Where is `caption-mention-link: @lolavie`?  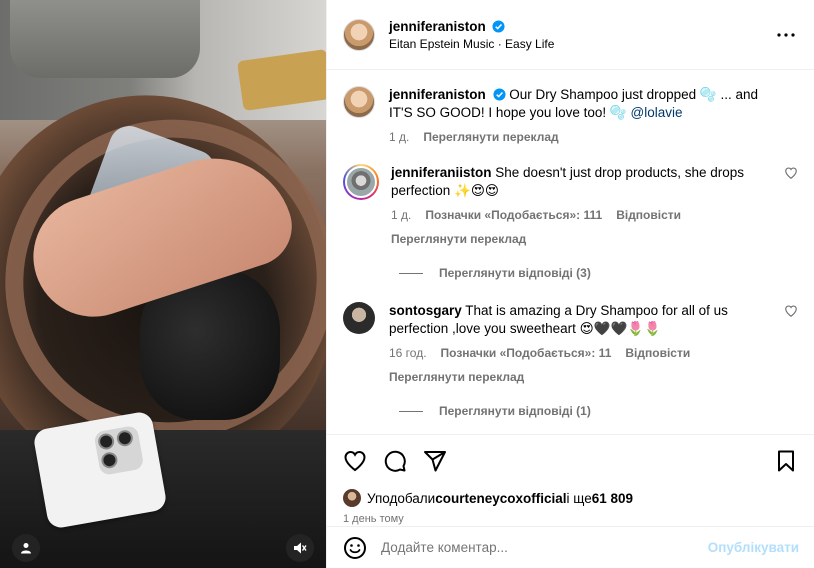
caption-mention-link: @lolavie is located at coordinates (656, 112).